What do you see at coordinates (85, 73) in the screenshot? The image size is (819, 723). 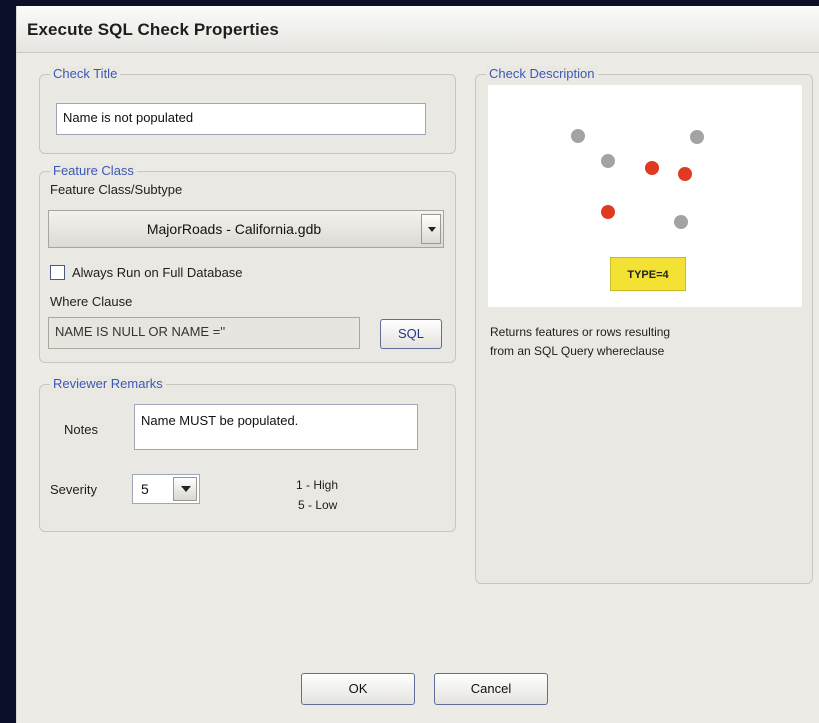 I see `check-title-legend: Check Title` at bounding box center [85, 73].